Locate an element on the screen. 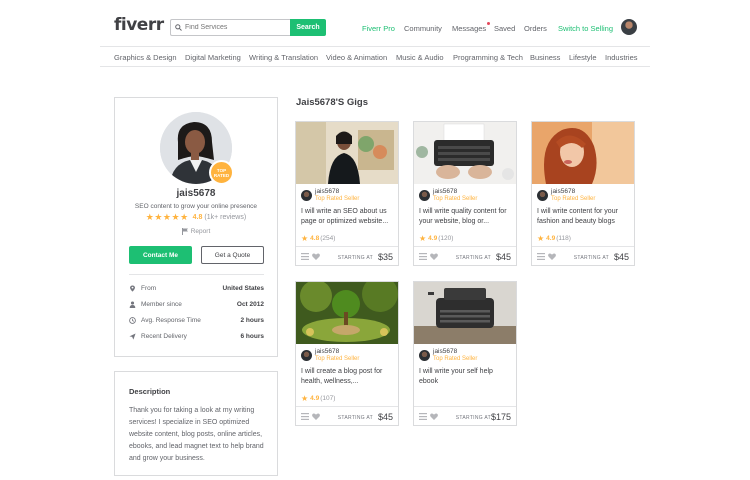  category-business: Business is located at coordinates (545, 57).